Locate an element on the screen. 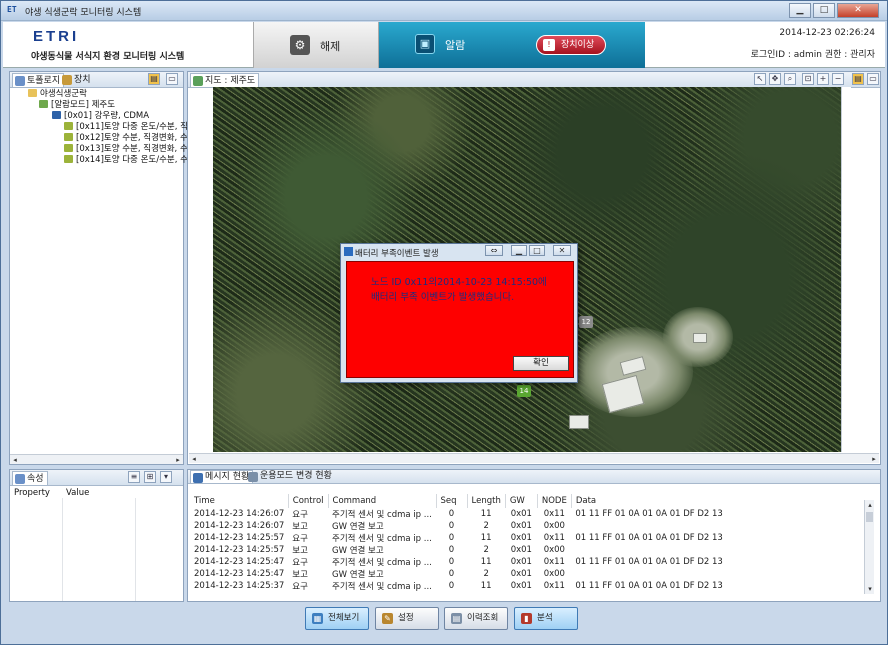 This screenshot has height=645, width=888. minimize-button: ▁ is located at coordinates (800, 10).